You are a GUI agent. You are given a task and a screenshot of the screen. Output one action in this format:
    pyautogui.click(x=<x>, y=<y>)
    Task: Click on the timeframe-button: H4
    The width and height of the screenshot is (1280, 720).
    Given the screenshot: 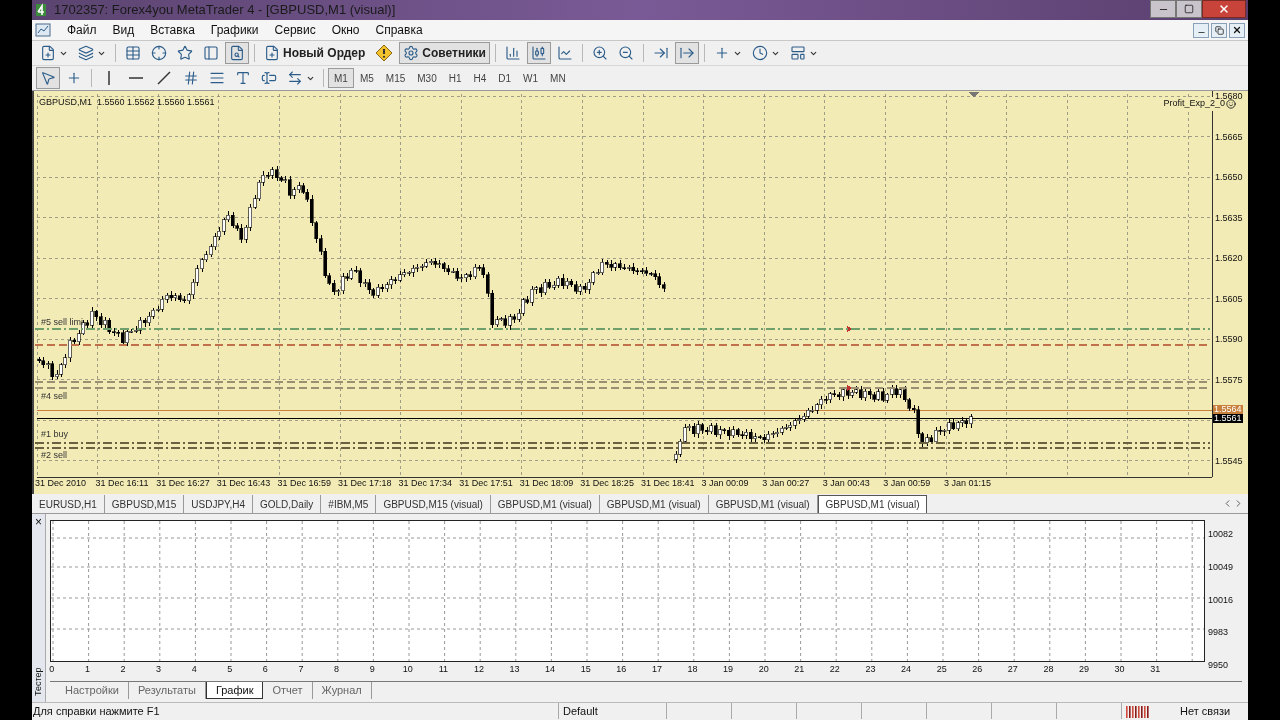 What is the action you would take?
    pyautogui.click(x=480, y=78)
    